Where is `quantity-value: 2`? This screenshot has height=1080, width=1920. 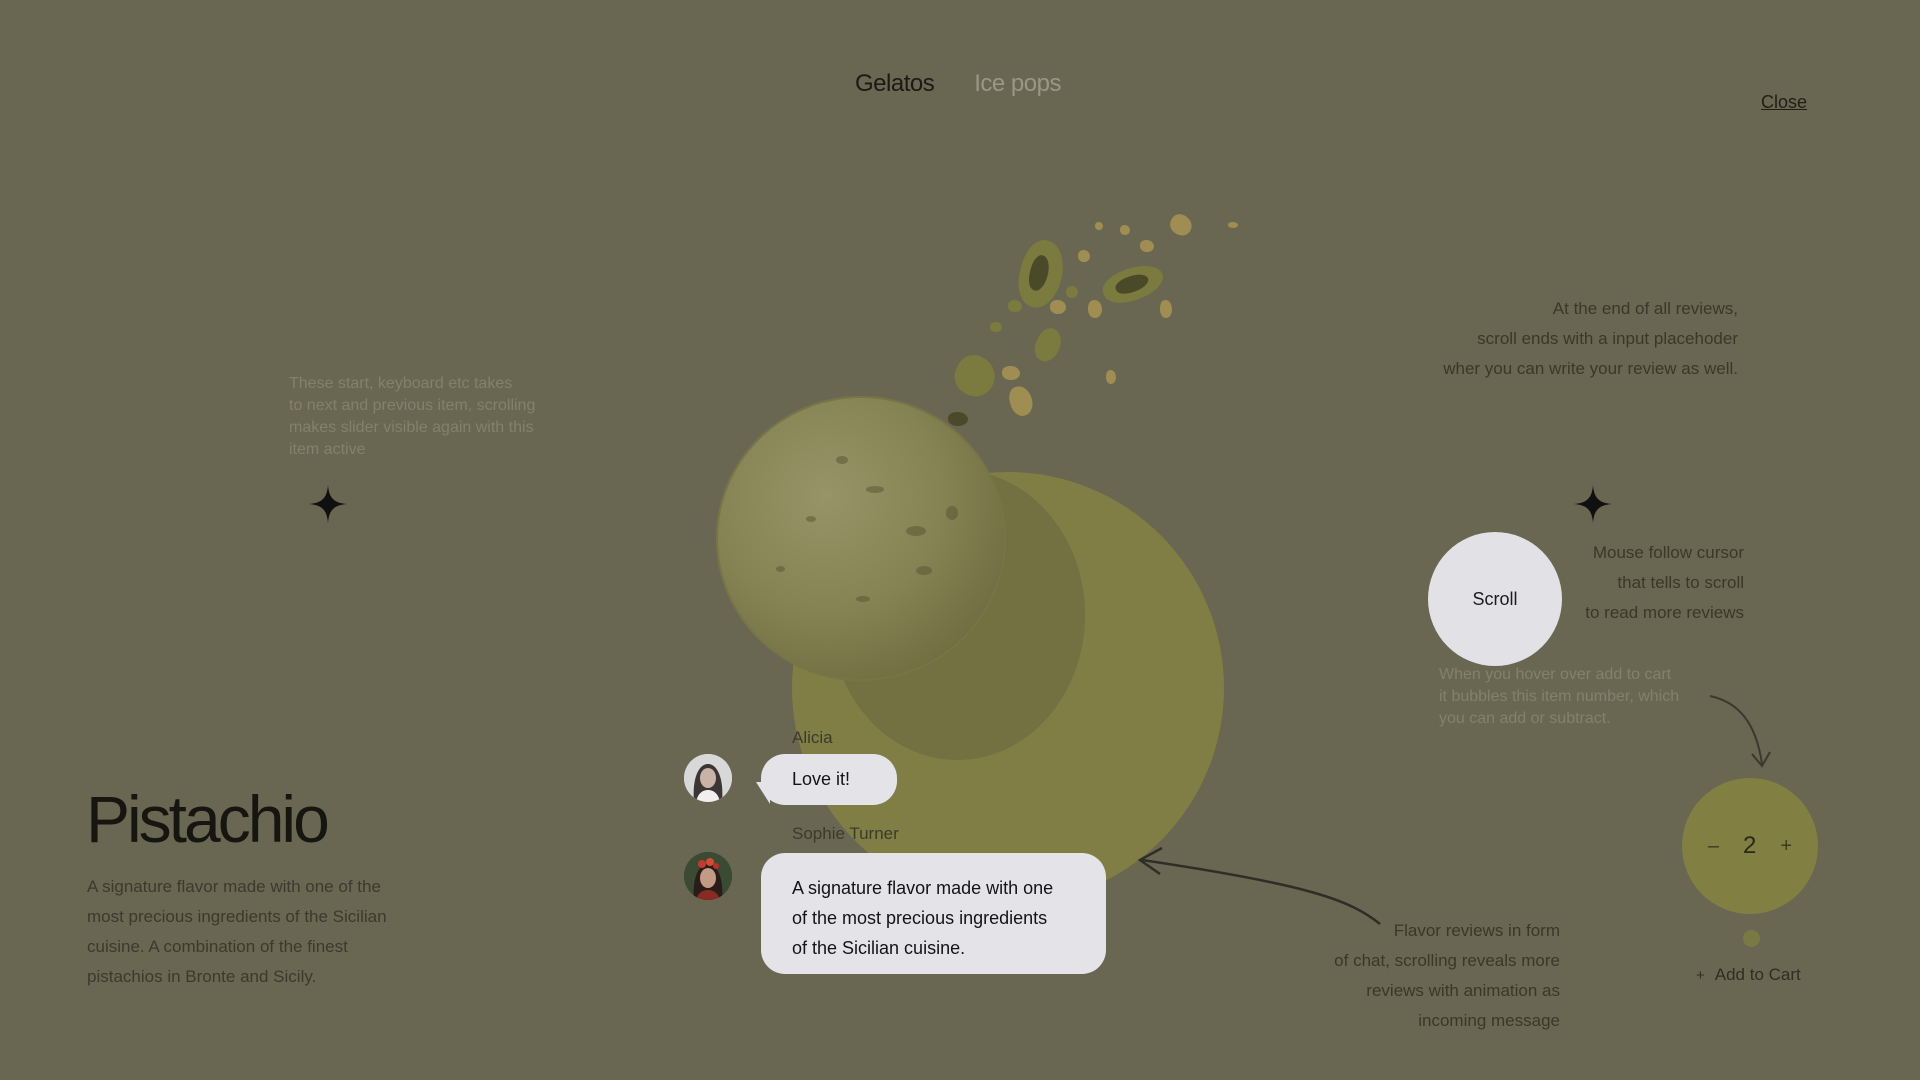 quantity-value: 2 is located at coordinates (1750, 845).